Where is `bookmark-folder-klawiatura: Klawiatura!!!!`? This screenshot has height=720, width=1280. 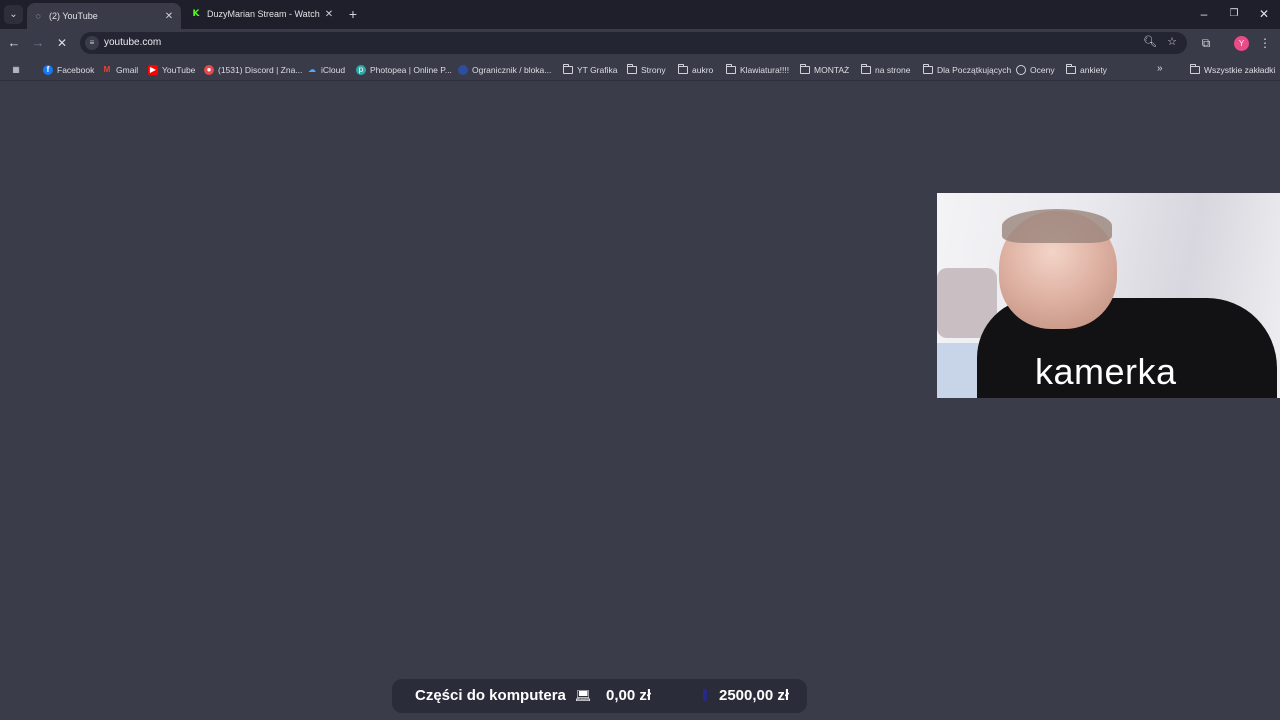
bookmark-folder-klawiatura: Klawiatura!!!! is located at coordinates (757, 69).